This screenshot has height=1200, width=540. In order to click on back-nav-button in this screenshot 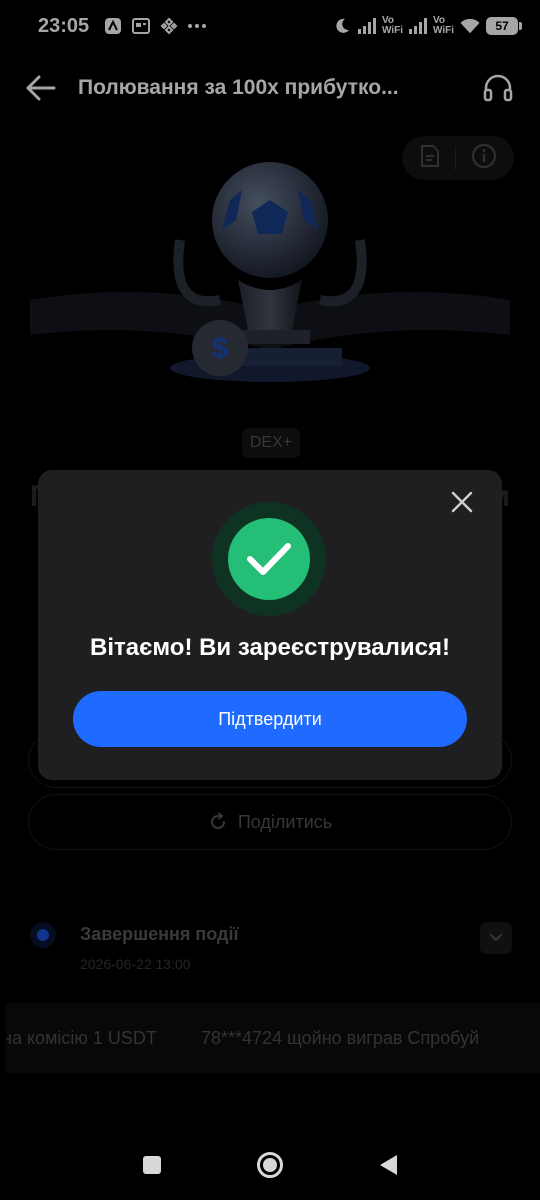, I will do `click(388, 1165)`.